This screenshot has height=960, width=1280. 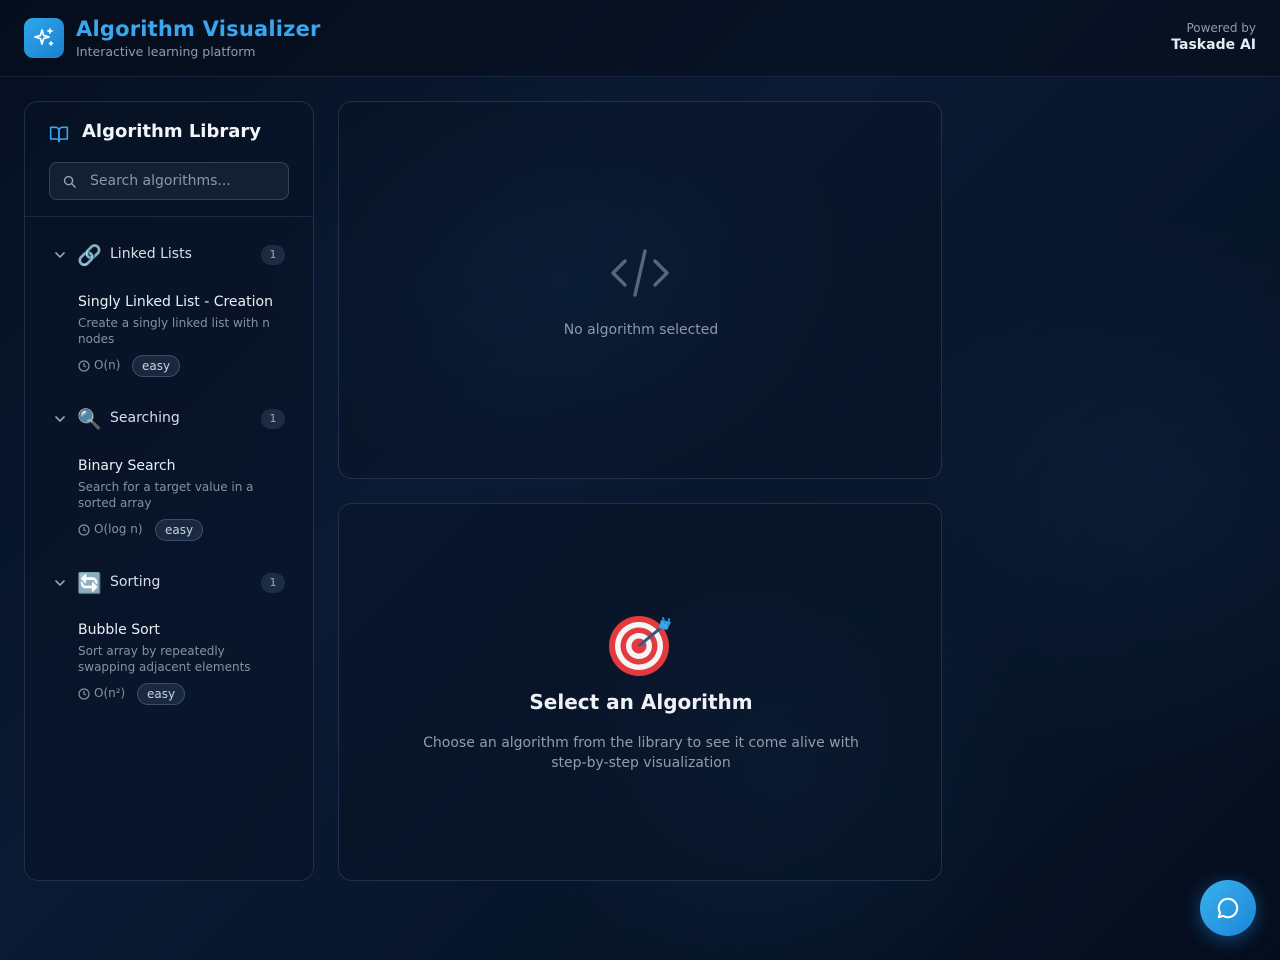 What do you see at coordinates (1213, 45) in the screenshot?
I see `brand-link: Taskade AI` at bounding box center [1213, 45].